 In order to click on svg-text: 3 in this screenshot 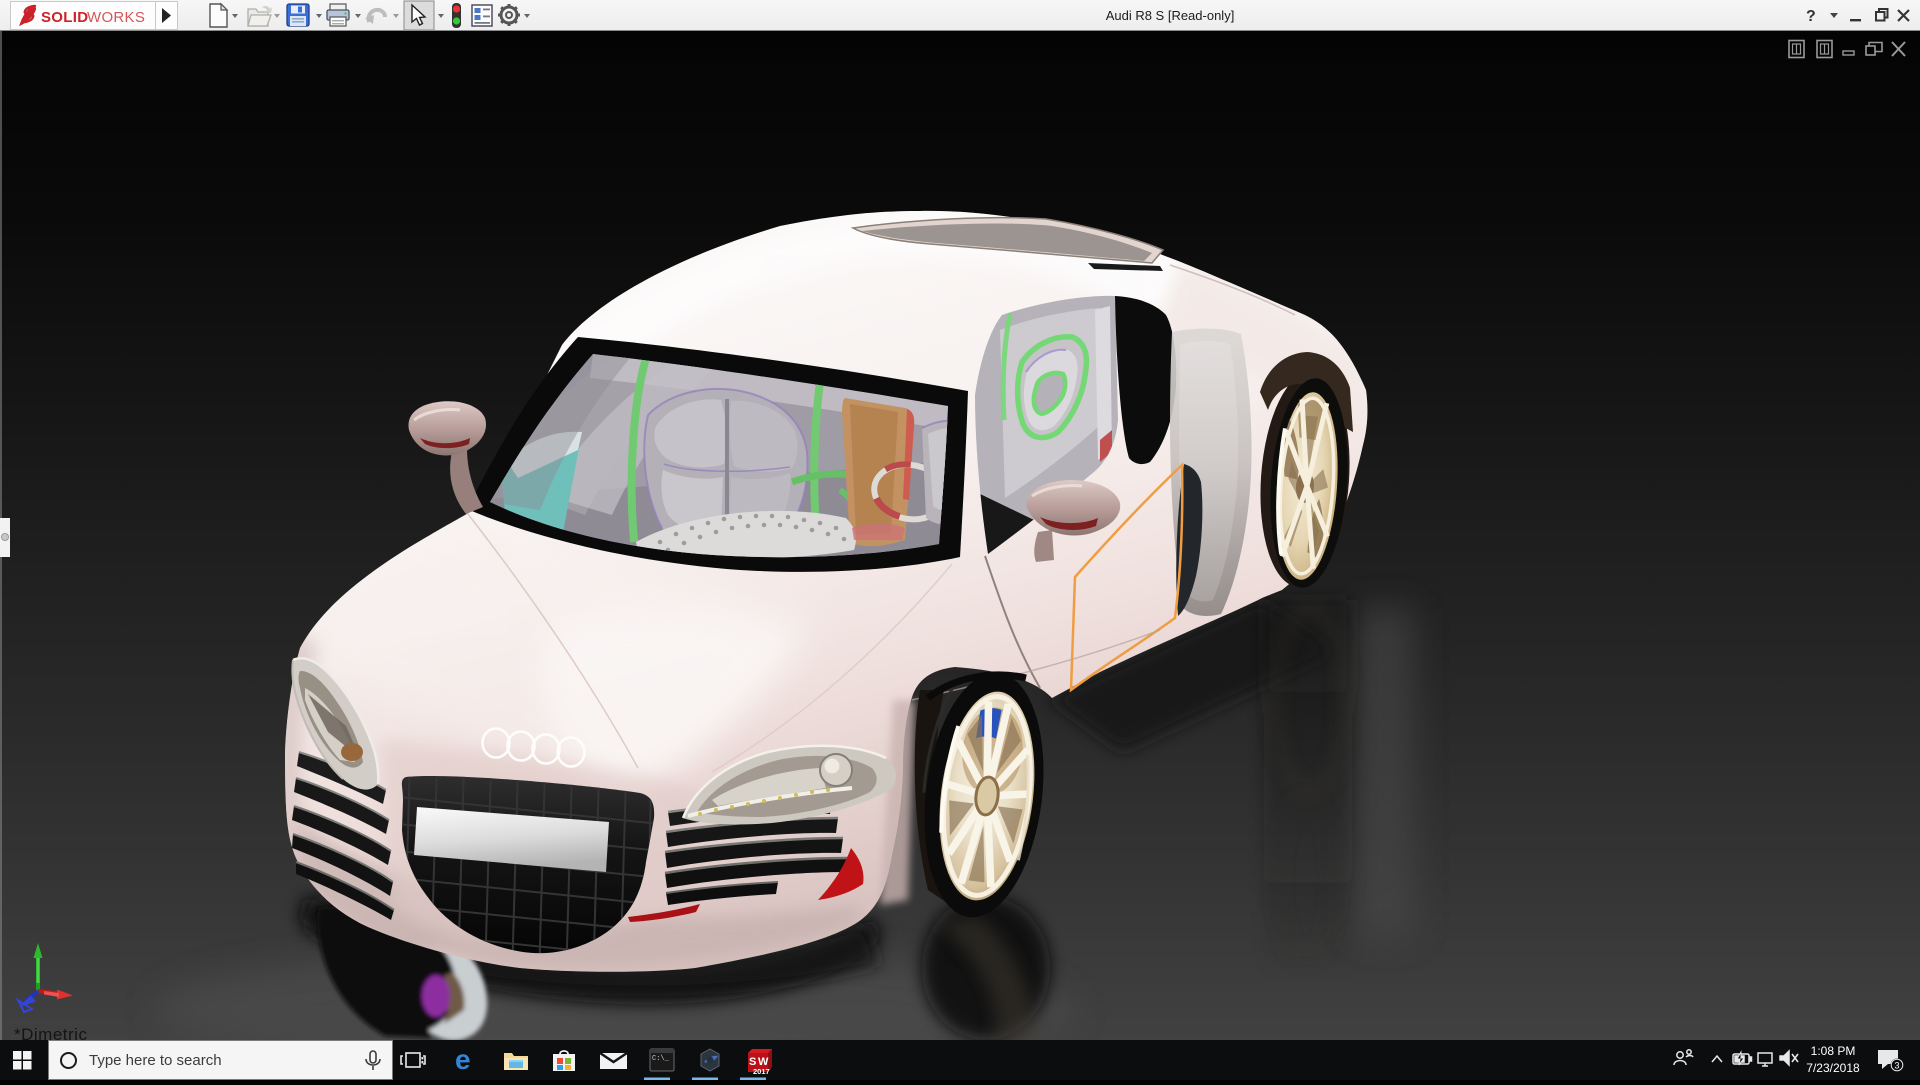, I will do `click(1897, 1066)`.